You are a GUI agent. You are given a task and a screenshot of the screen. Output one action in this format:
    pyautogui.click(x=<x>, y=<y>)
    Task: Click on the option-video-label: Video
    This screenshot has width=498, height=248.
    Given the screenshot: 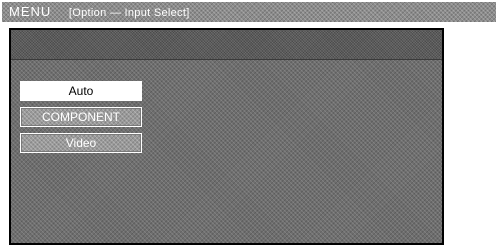 What is the action you would take?
    pyautogui.click(x=81, y=143)
    